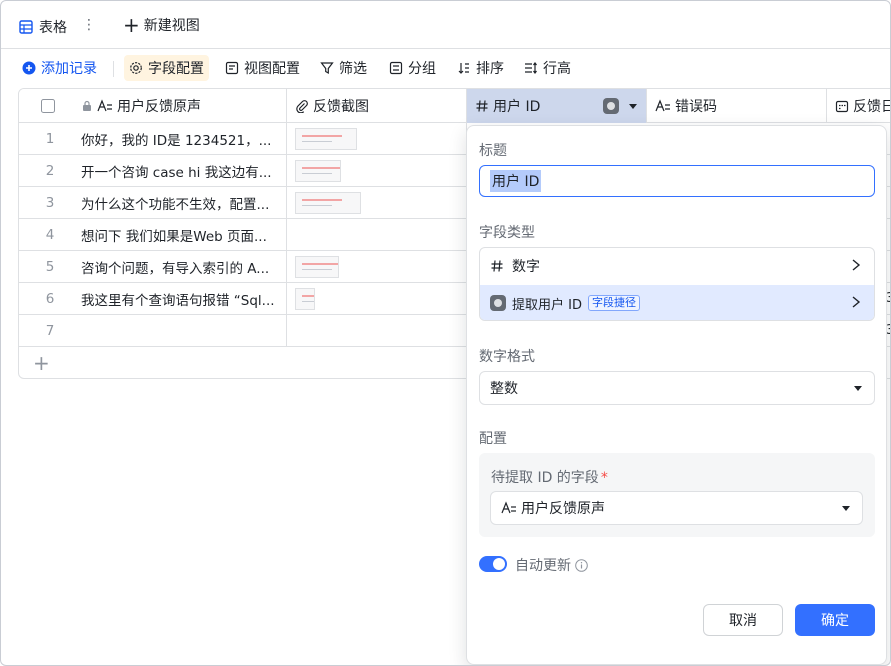  What do you see at coordinates (377, 106) in the screenshot?
I see `column-header-screenshot: 反馈截图` at bounding box center [377, 106].